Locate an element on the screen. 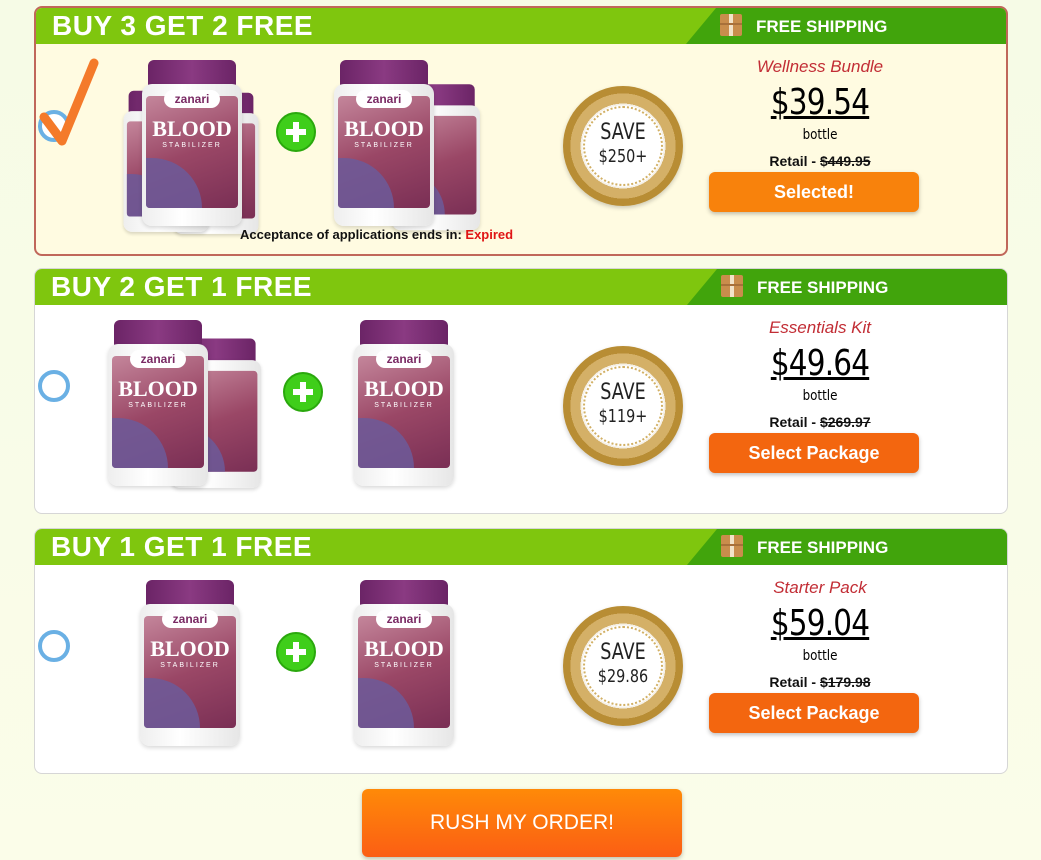 The height and width of the screenshot is (860, 1041). retail-old-price: $269.97 is located at coordinates (845, 422).